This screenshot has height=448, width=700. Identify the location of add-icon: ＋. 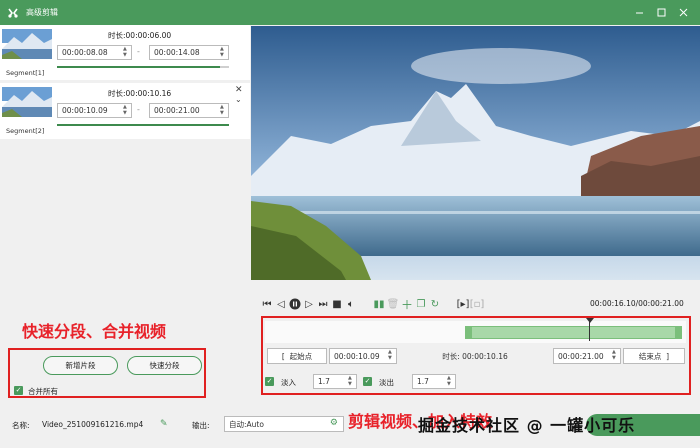
(407, 304).